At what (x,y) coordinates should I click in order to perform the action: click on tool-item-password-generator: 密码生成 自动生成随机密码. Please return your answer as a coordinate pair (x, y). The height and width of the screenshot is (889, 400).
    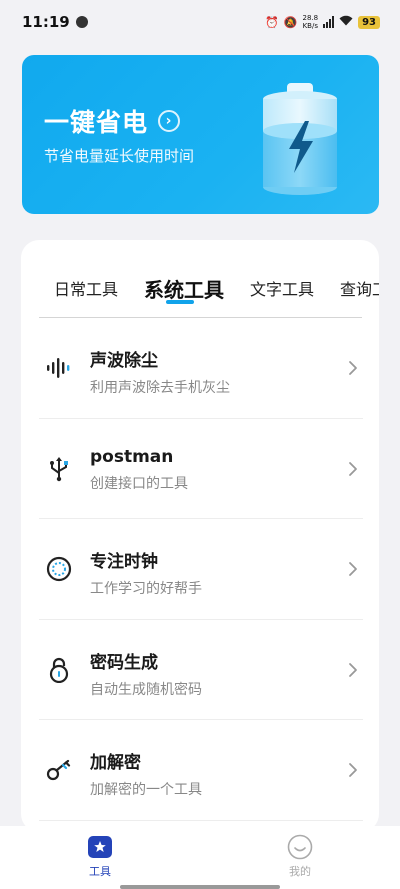
    Looking at the image, I should click on (200, 670).